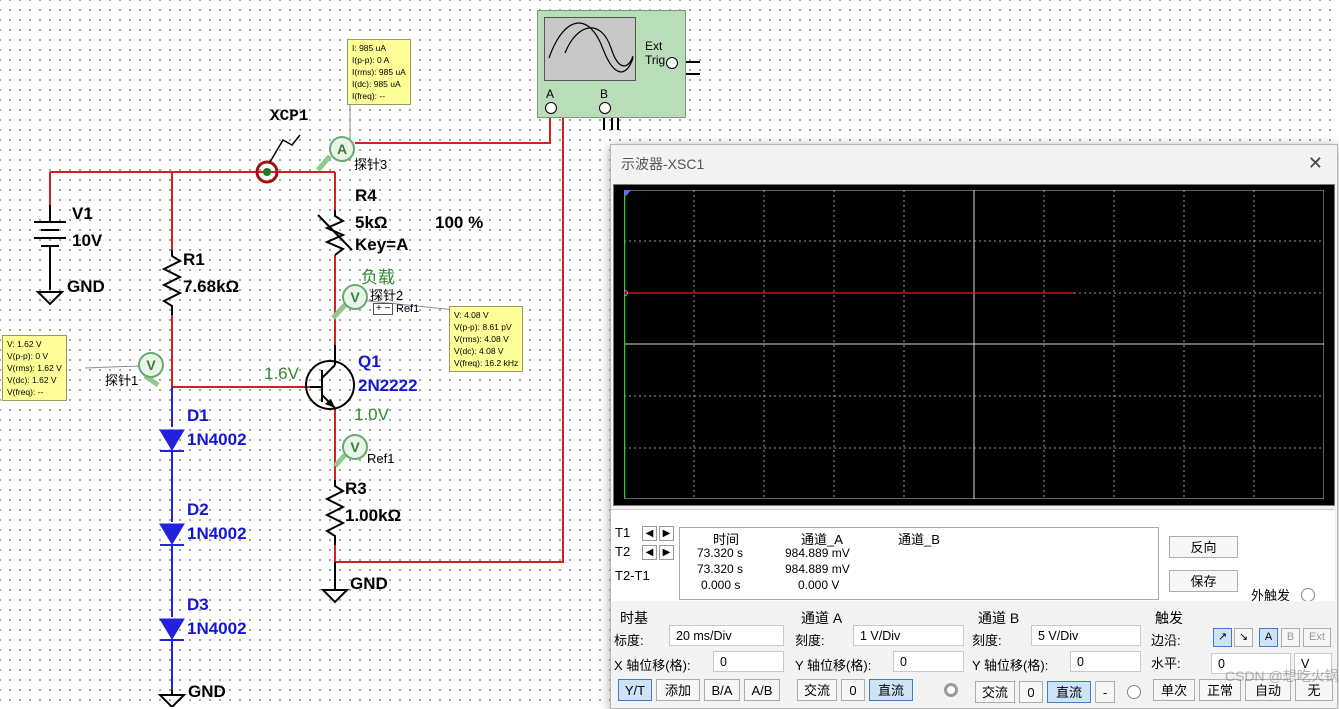 This screenshot has height=709, width=1339. I want to click on r1-name: R1, so click(194, 260).